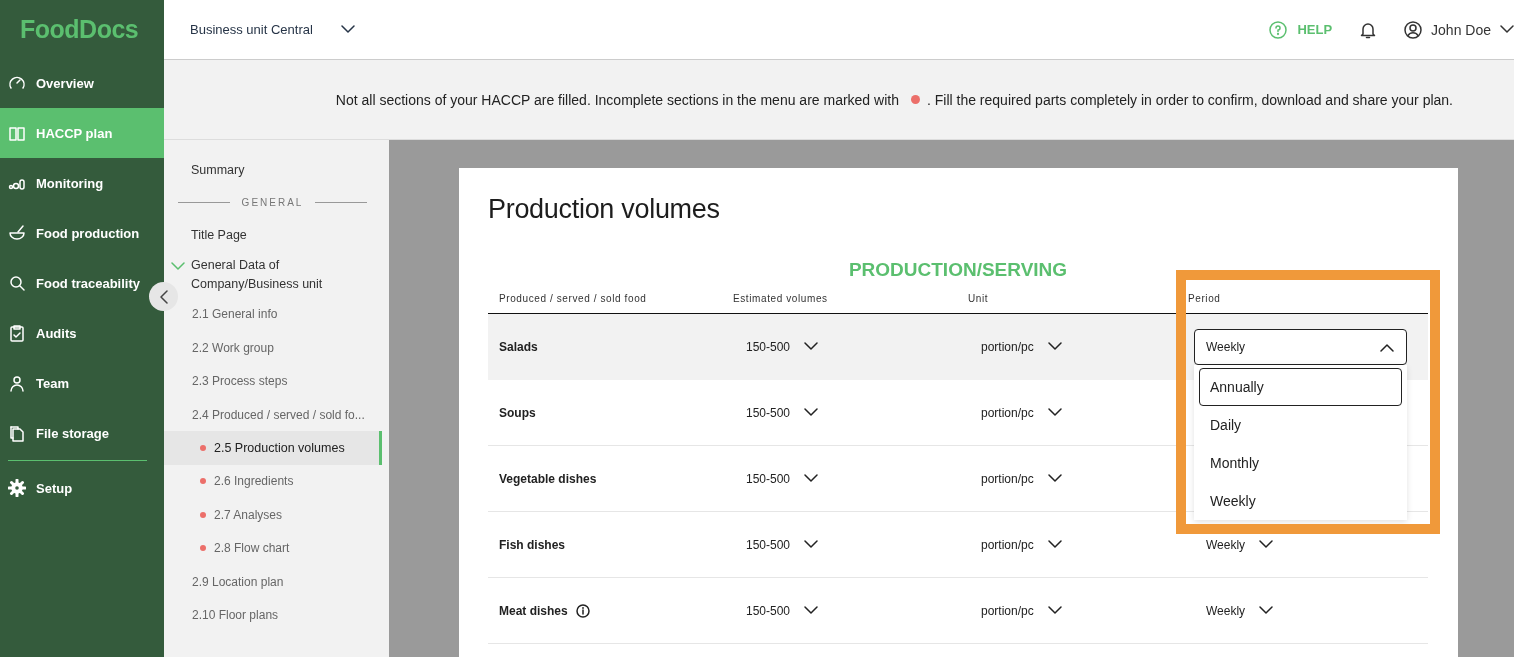 The width and height of the screenshot is (1514, 657). What do you see at coordinates (915, 99) in the screenshot?
I see `incomplete-dot` at bounding box center [915, 99].